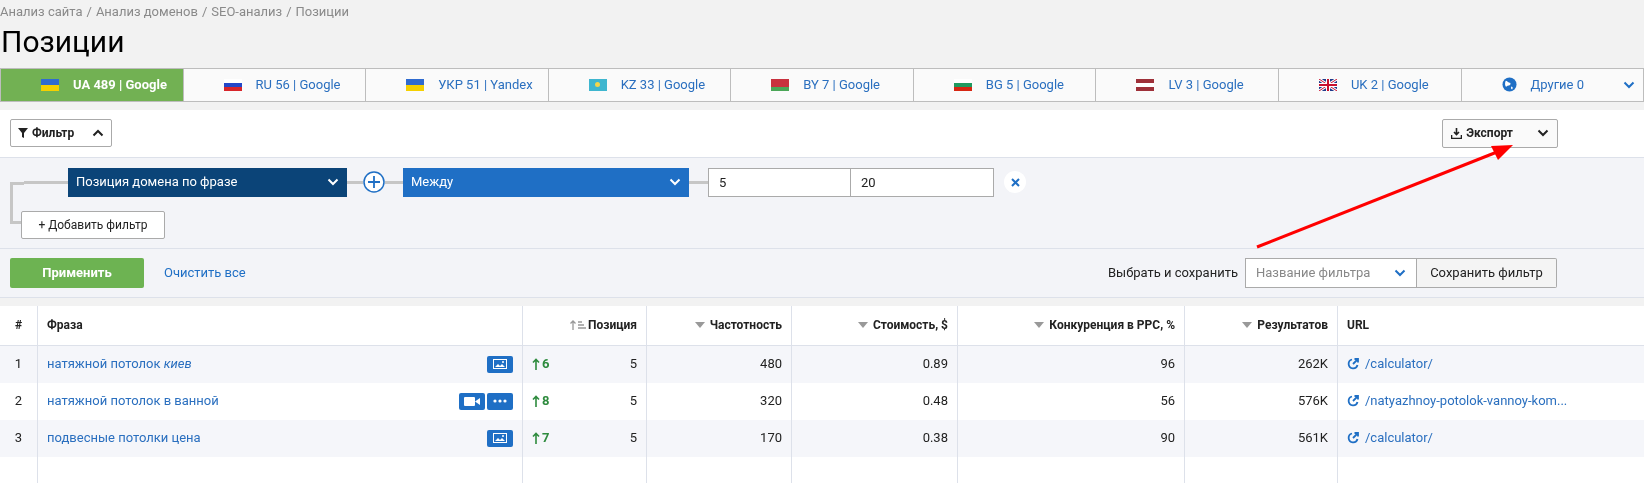 The image size is (1644, 483). Describe the element at coordinates (61, 133) in the screenshot. I see `filter-button: Фильтр` at that location.